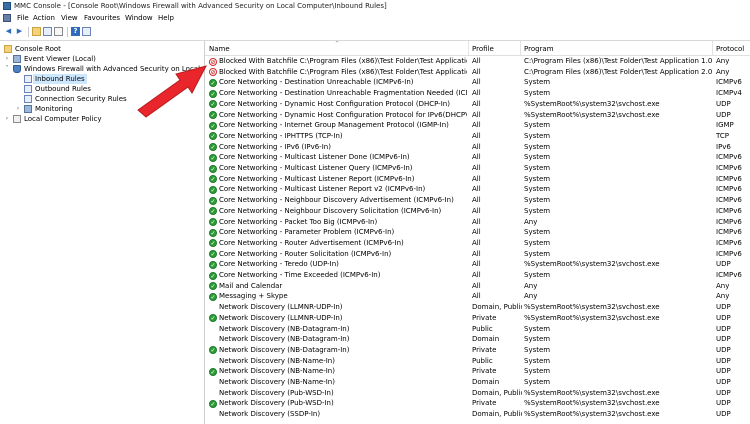 The height and width of the screenshot is (424, 750). Describe the element at coordinates (166, 18) in the screenshot. I see `menu-help: Help` at that location.